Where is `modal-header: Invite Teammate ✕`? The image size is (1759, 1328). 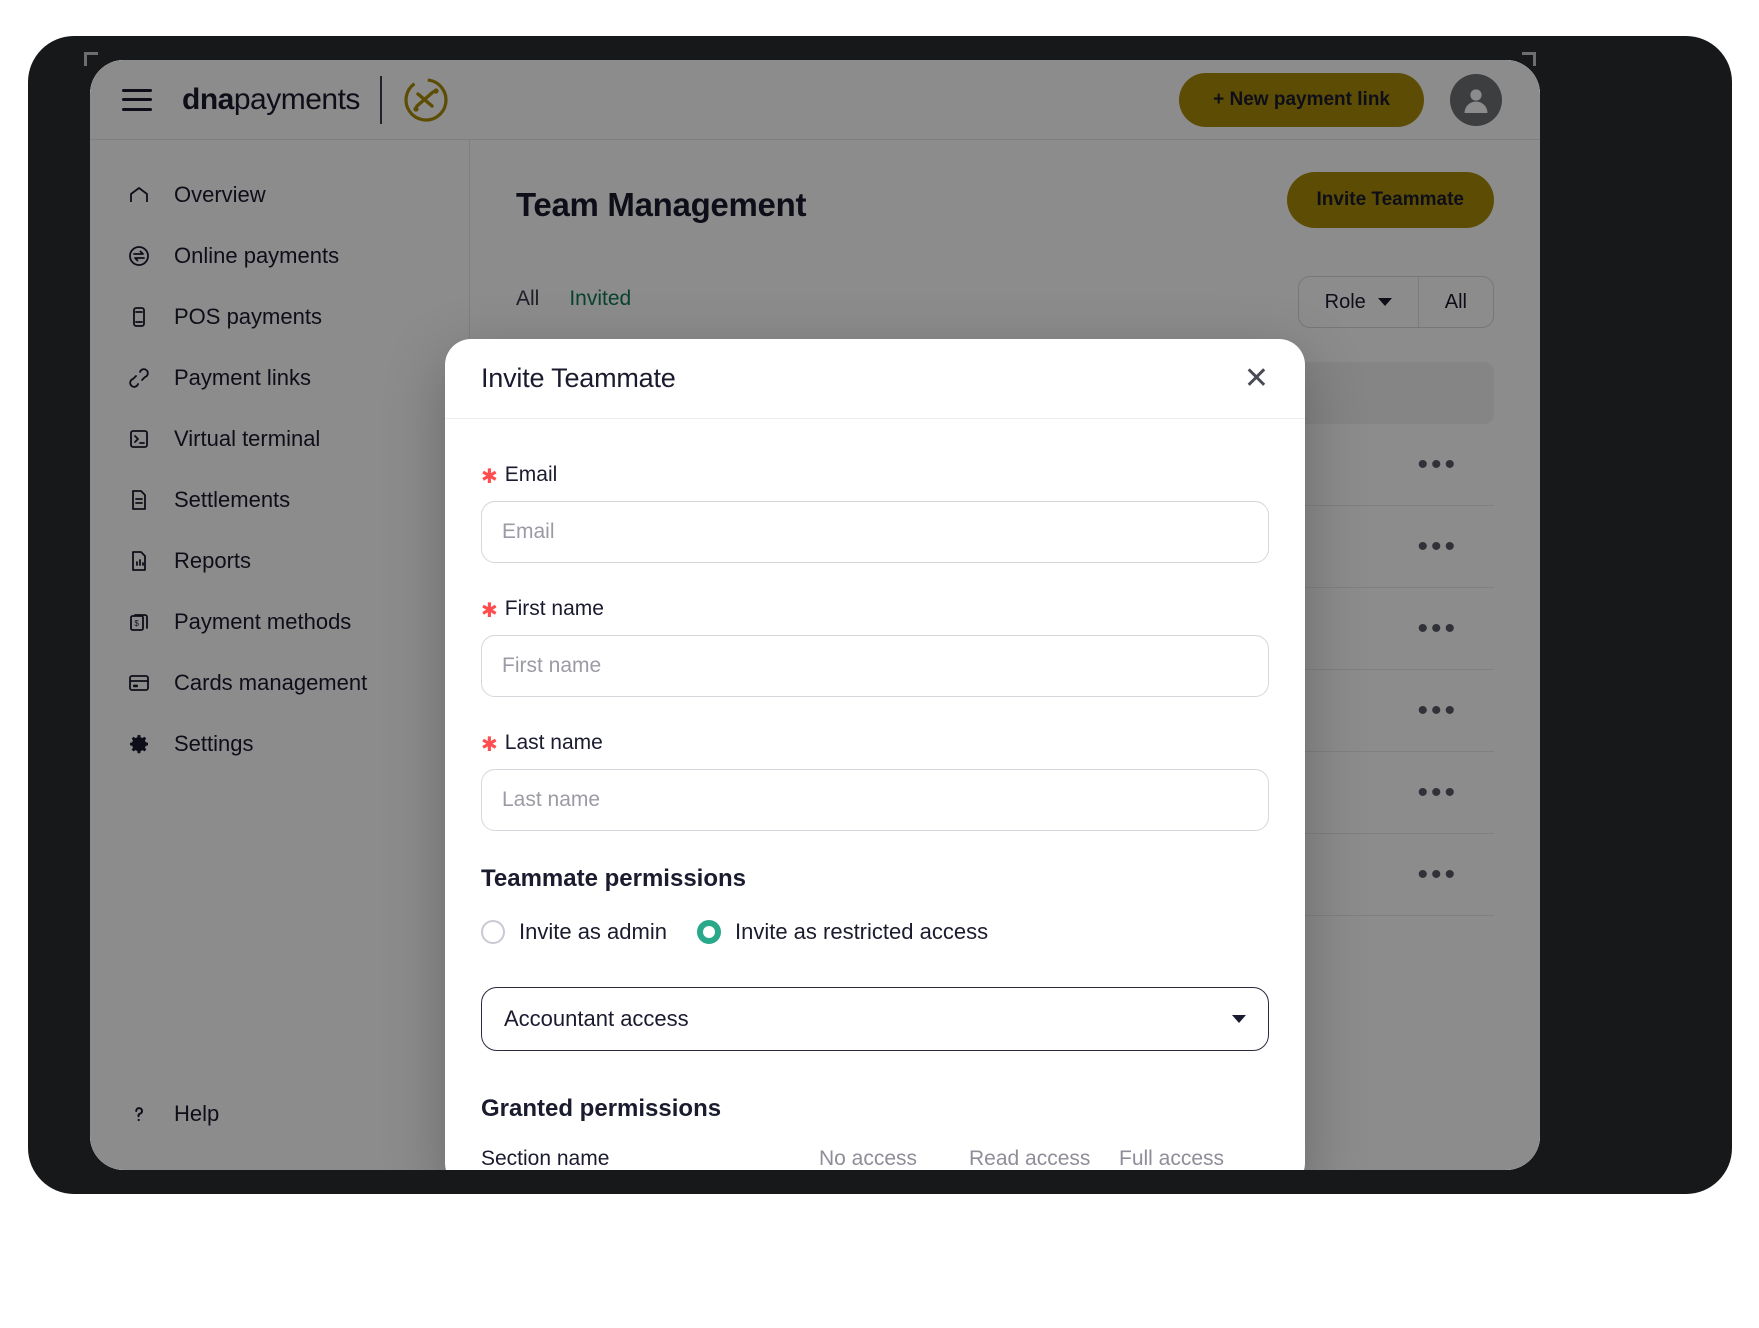
modal-header: Invite Teammate ✕ is located at coordinates (875, 379).